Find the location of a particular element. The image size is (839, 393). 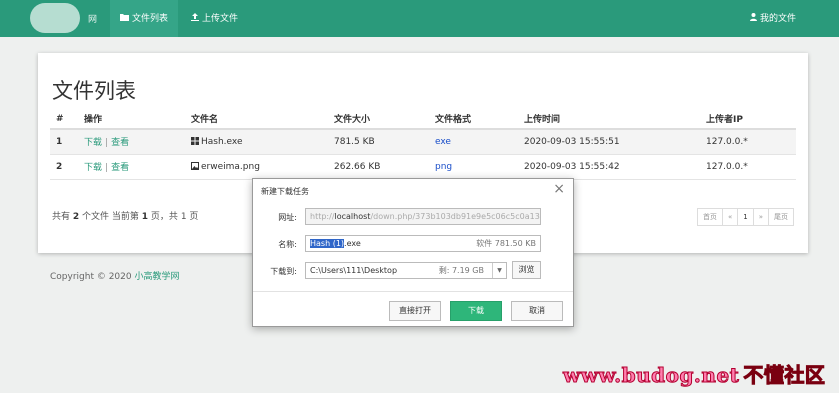

save-path-select: C:\Users\111\Desktop 剩: 7.19 GB ▼ is located at coordinates (406, 270).